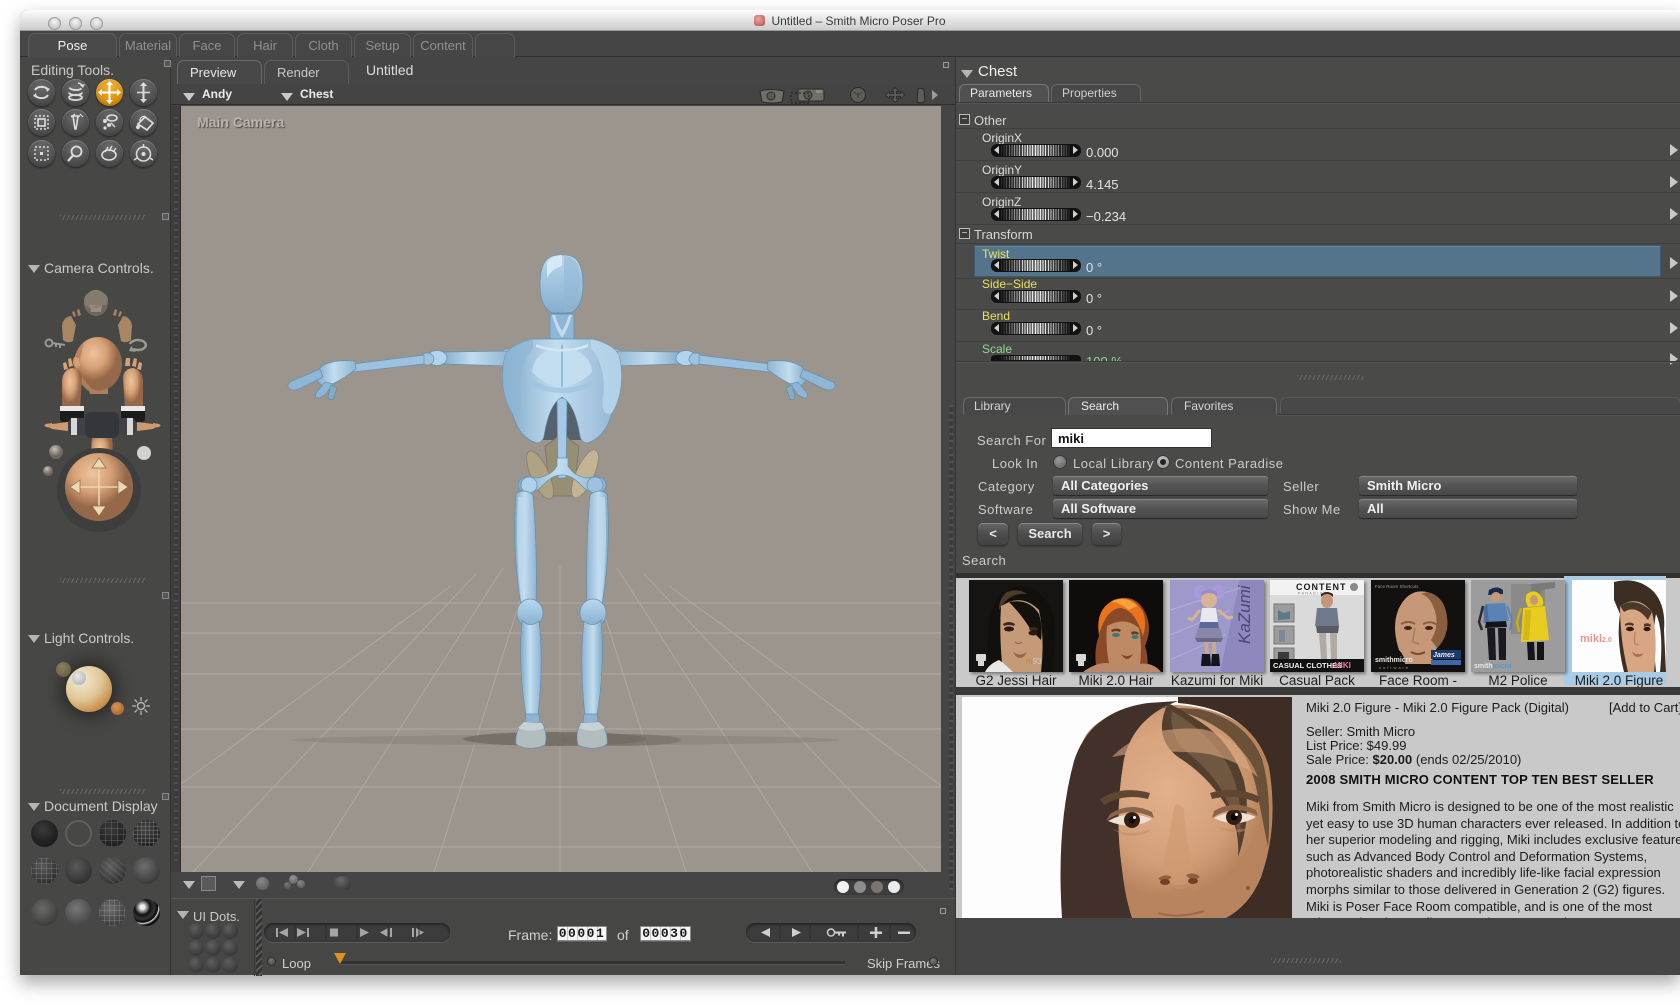 The image size is (1680, 1006). I want to click on svg-text: CONTENT, so click(1321, 587).